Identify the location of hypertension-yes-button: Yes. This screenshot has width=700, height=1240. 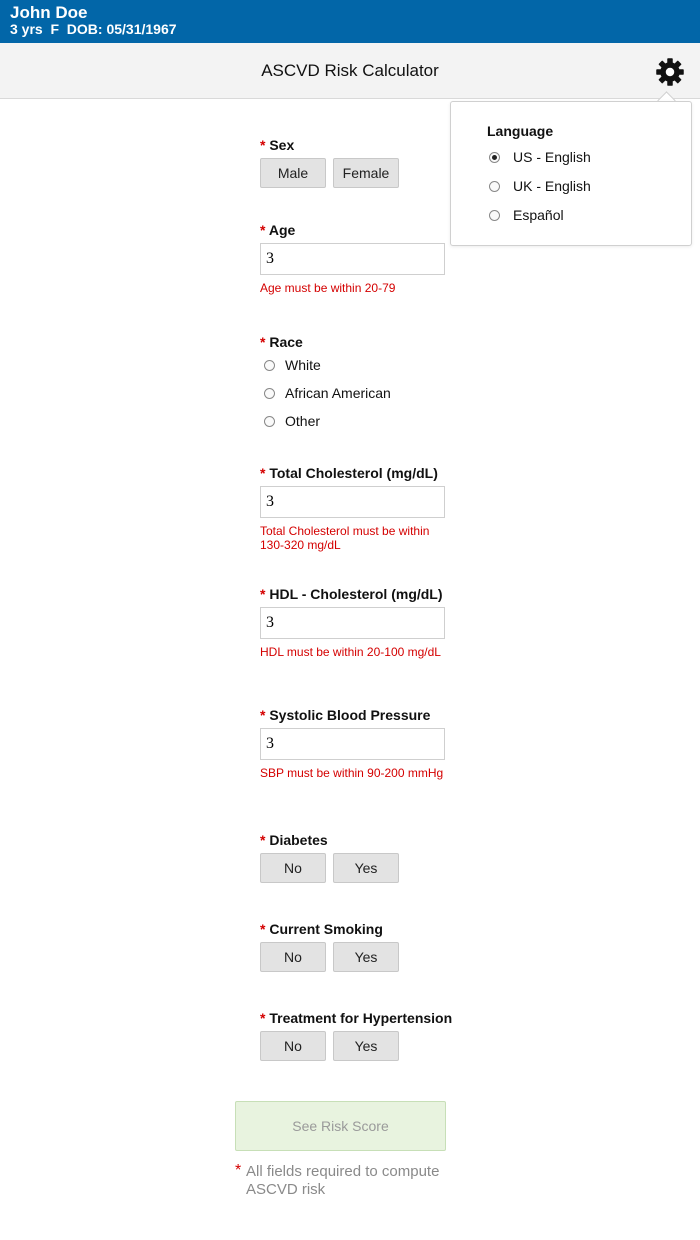
(366, 1046).